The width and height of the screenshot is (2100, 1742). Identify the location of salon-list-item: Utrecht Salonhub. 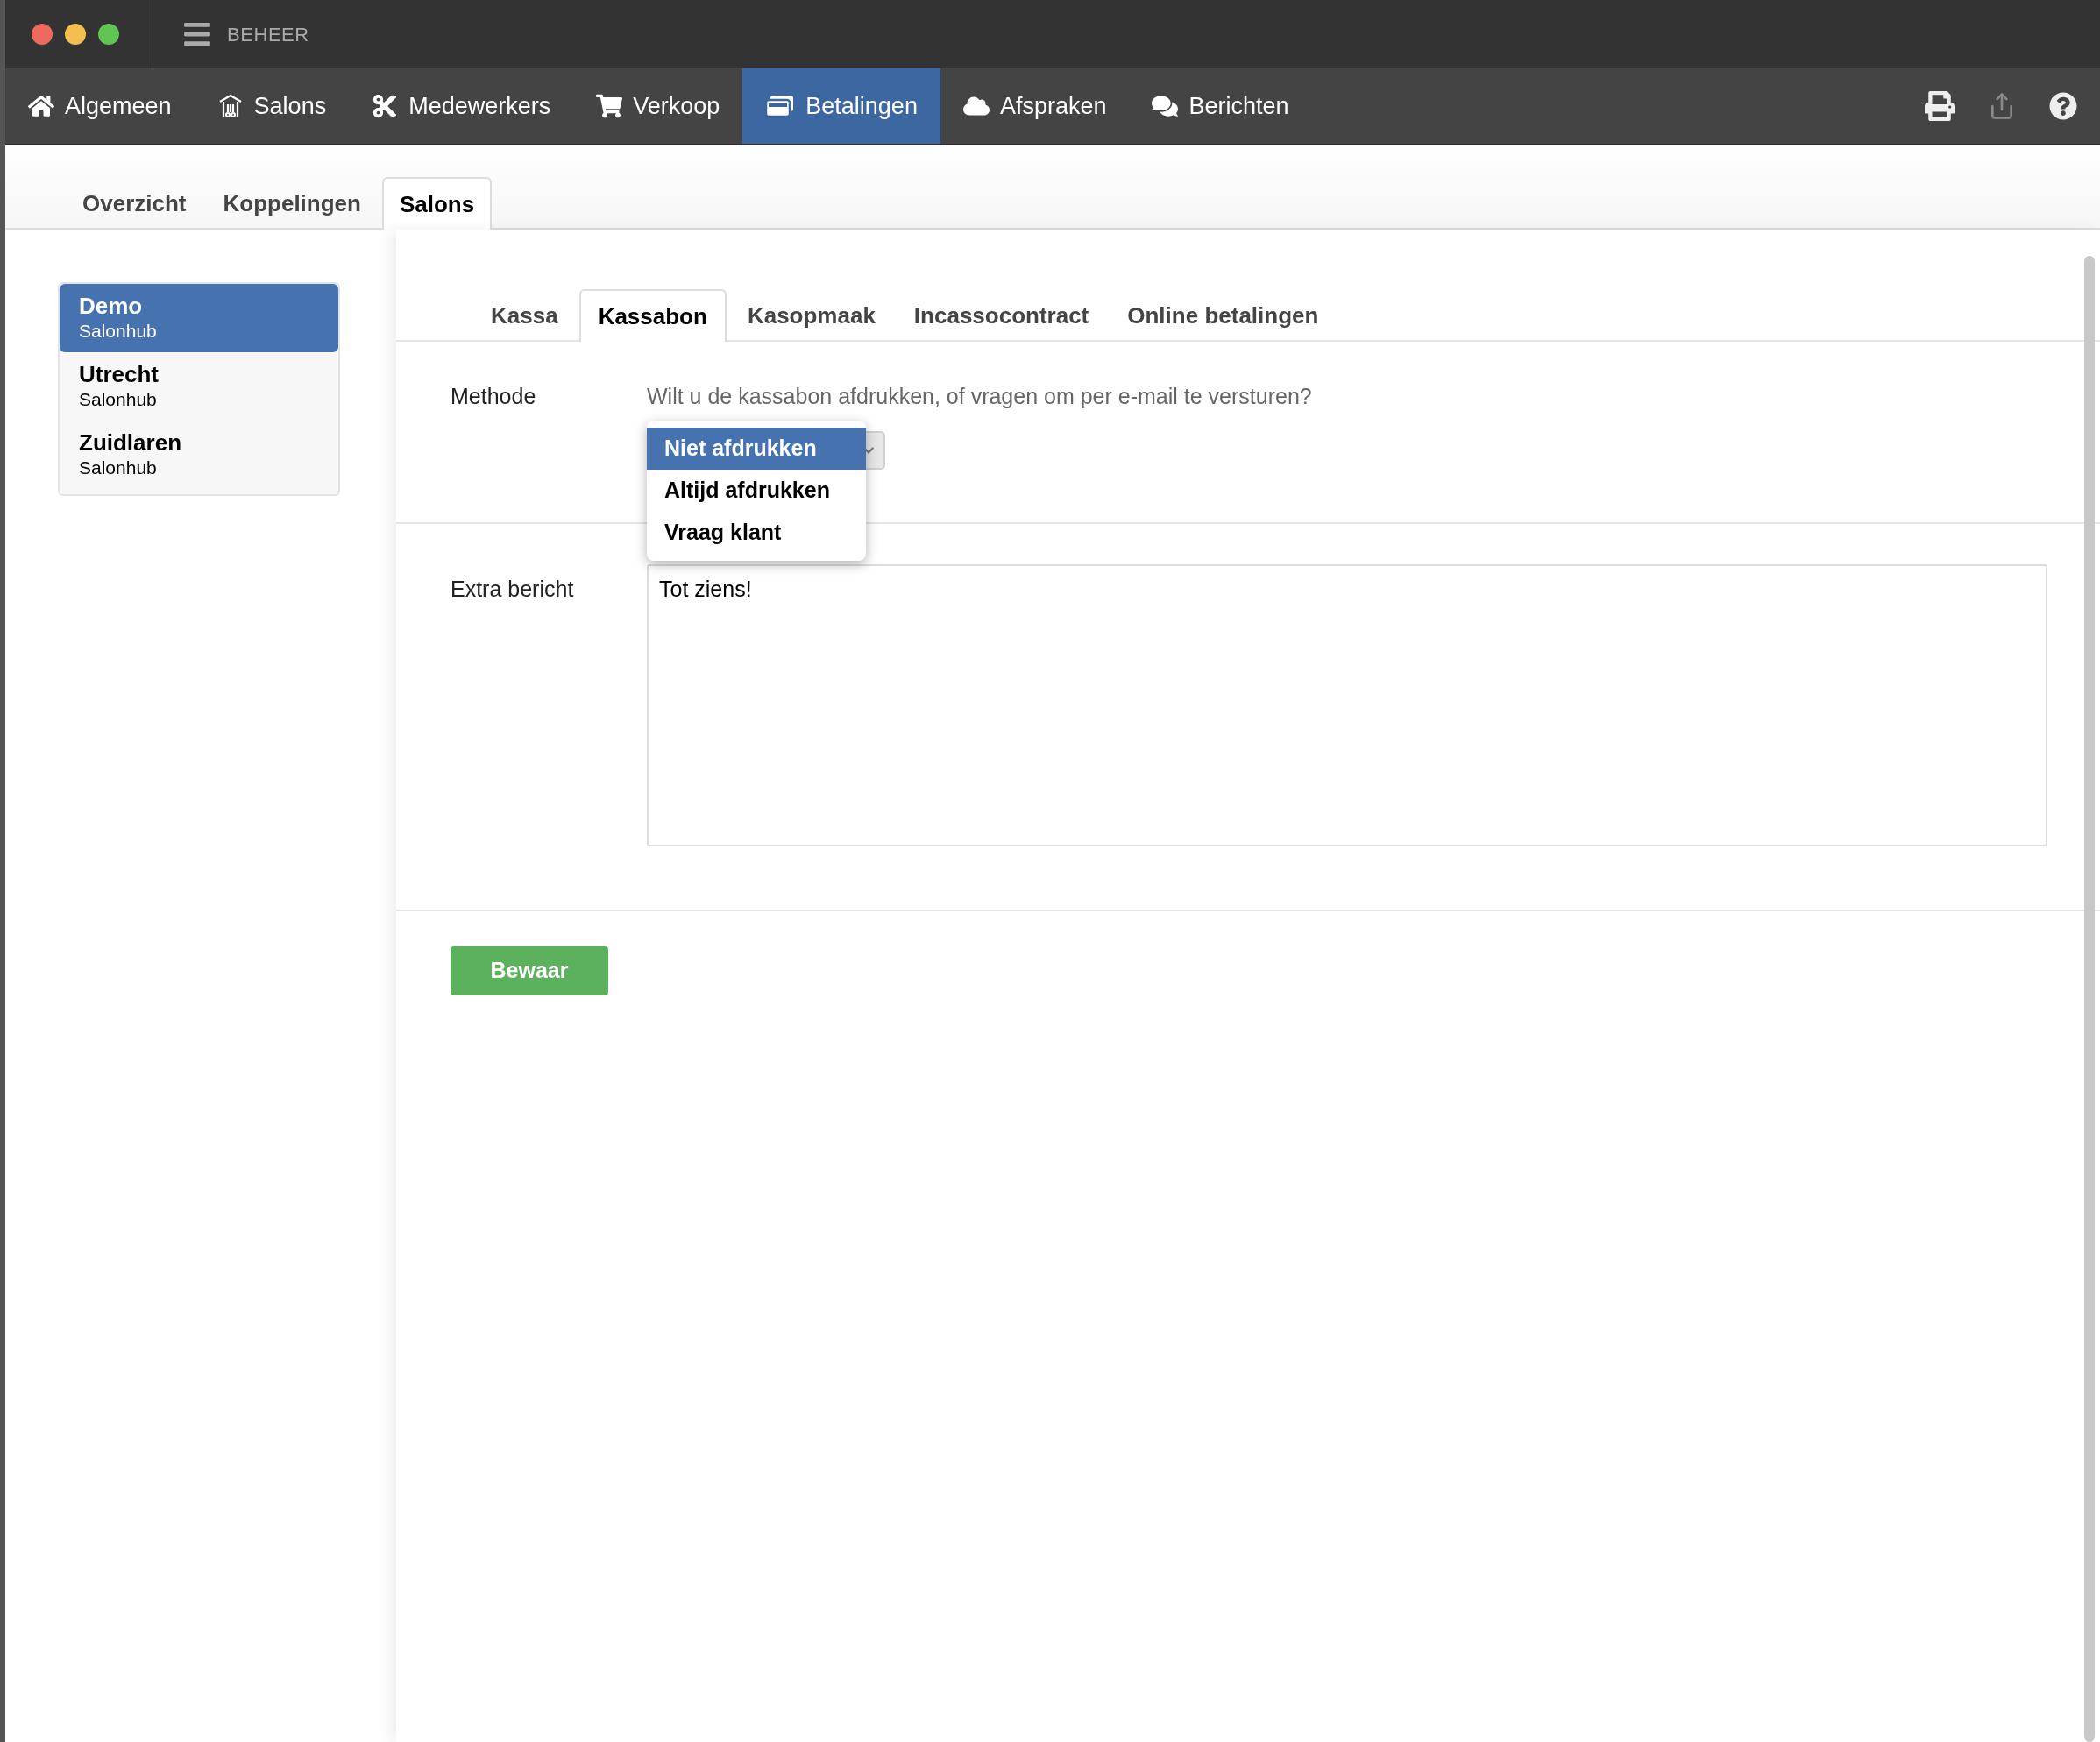
(199, 387).